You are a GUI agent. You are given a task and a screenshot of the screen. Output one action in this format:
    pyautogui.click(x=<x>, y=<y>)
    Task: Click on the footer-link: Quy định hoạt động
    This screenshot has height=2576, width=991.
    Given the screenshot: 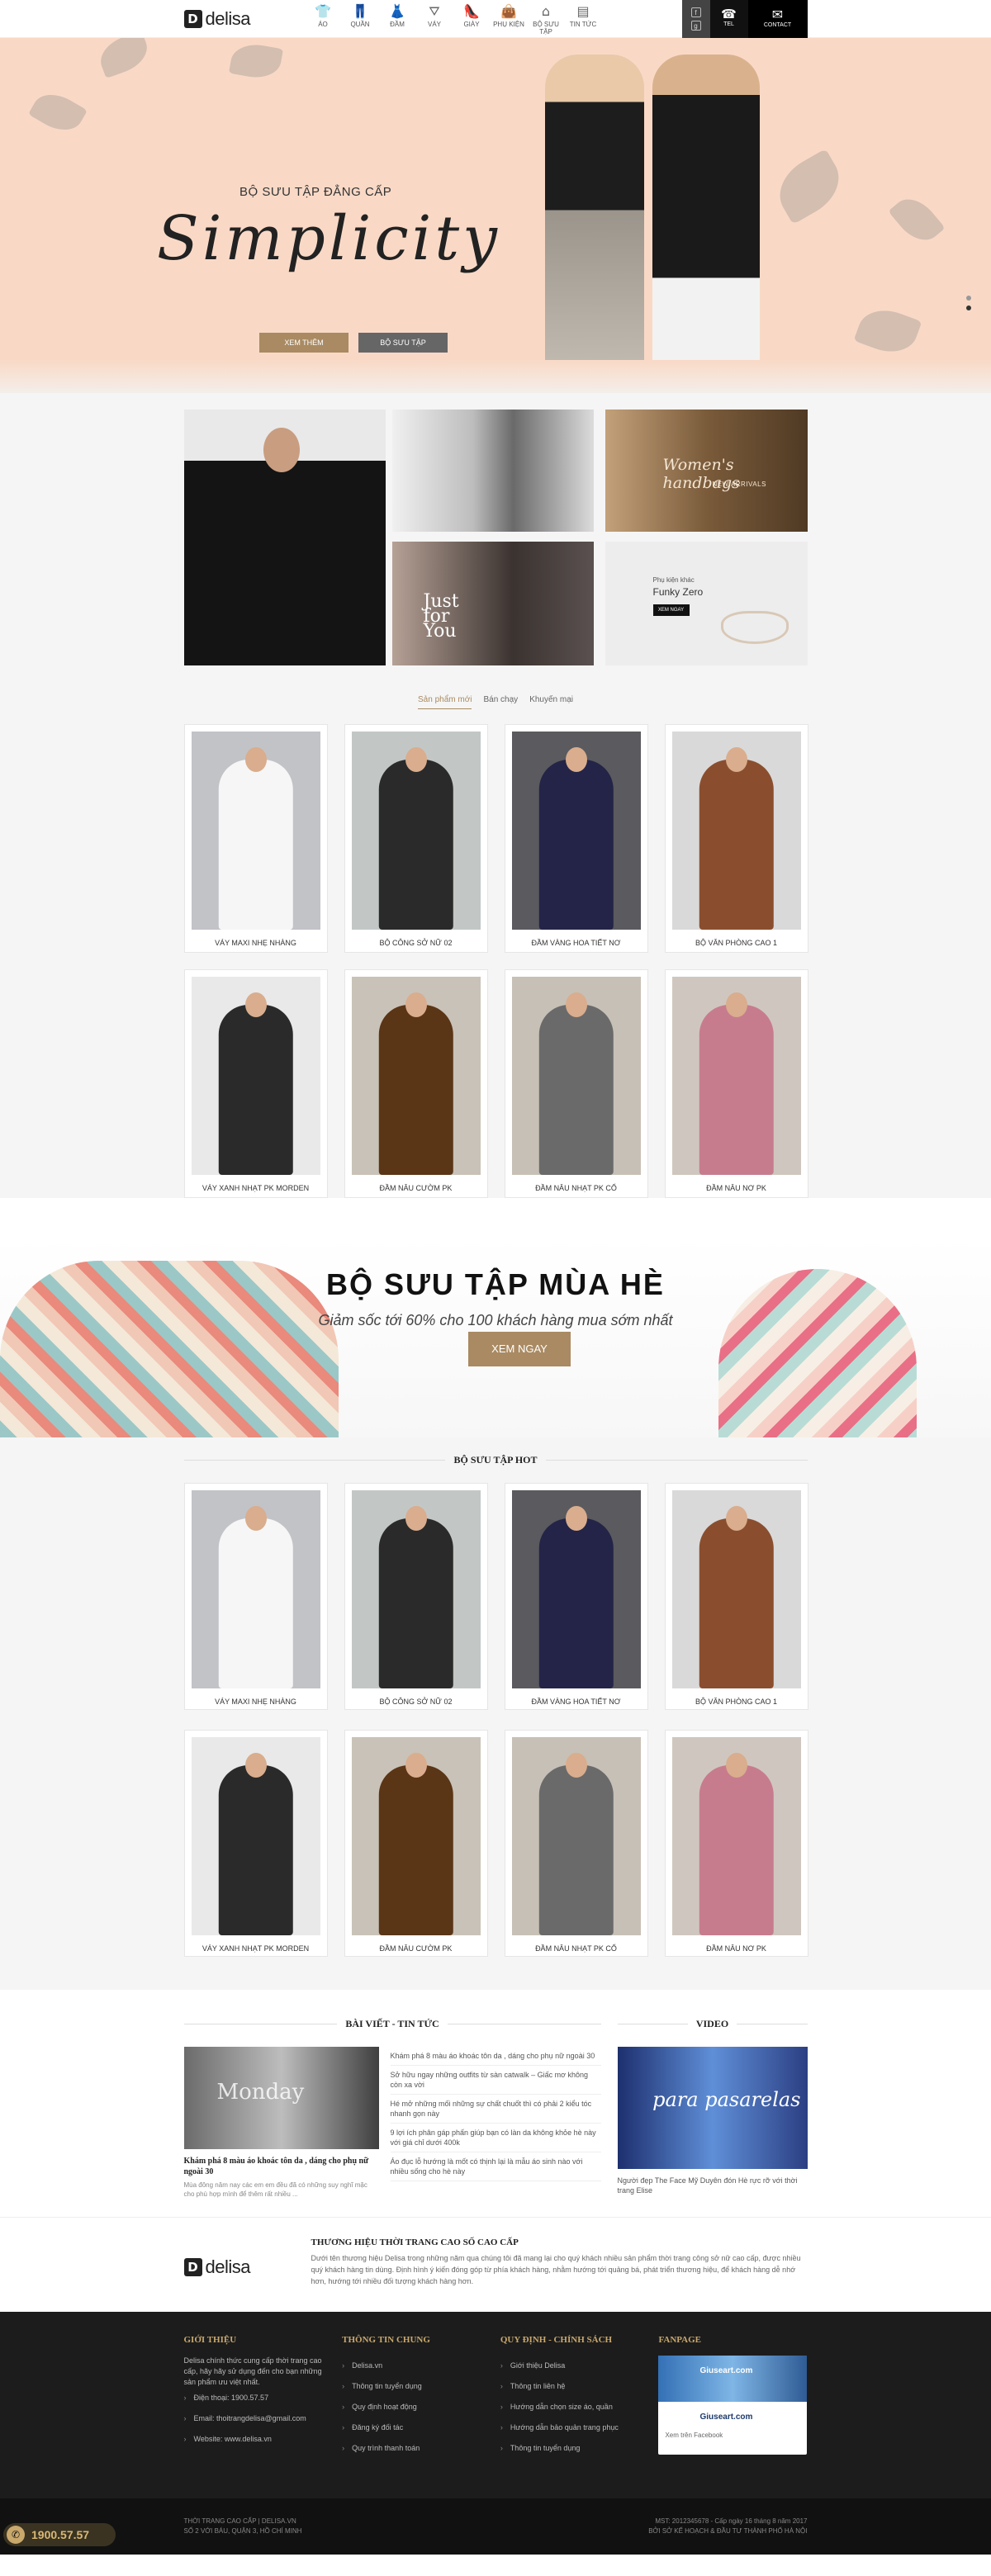 What is the action you would take?
    pyautogui.click(x=412, y=2407)
    